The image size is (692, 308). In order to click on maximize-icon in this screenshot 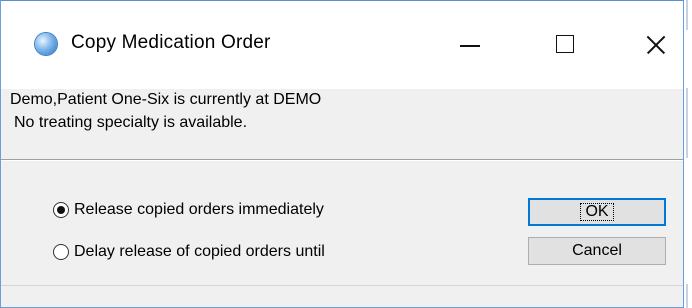, I will do `click(565, 45)`.